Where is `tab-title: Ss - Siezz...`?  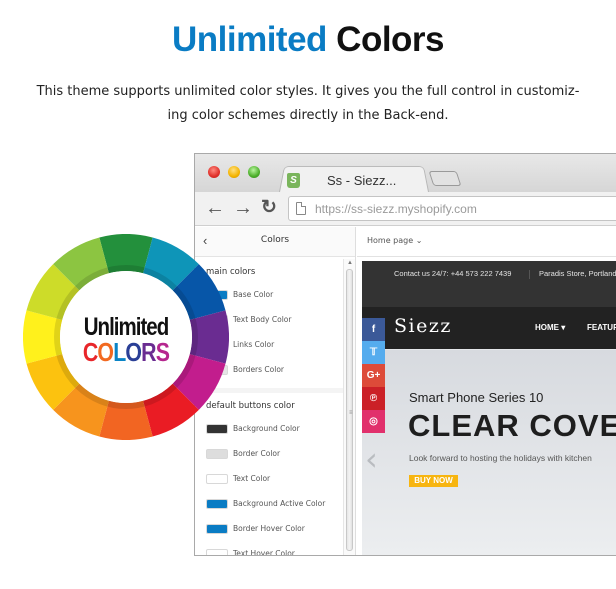
tab-title: Ss - Siezz... is located at coordinates (362, 180).